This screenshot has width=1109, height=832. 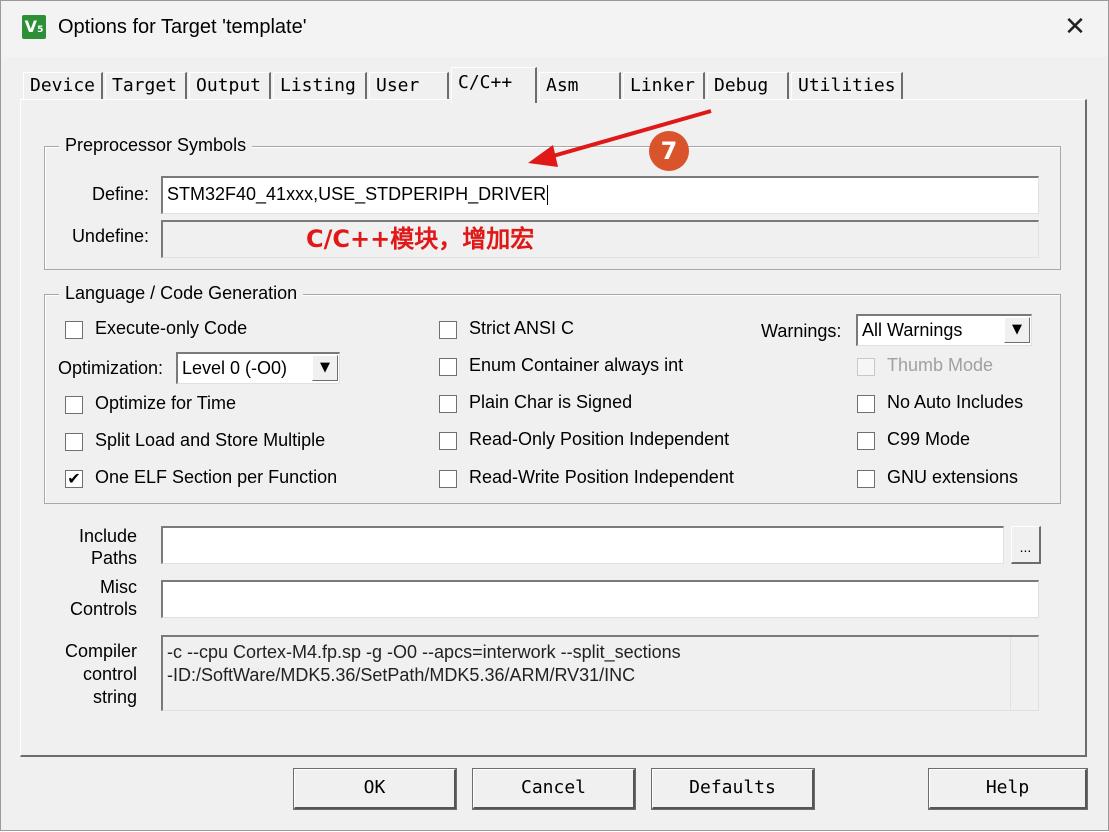 I want to click on undefine-input, so click(x=600, y=239).